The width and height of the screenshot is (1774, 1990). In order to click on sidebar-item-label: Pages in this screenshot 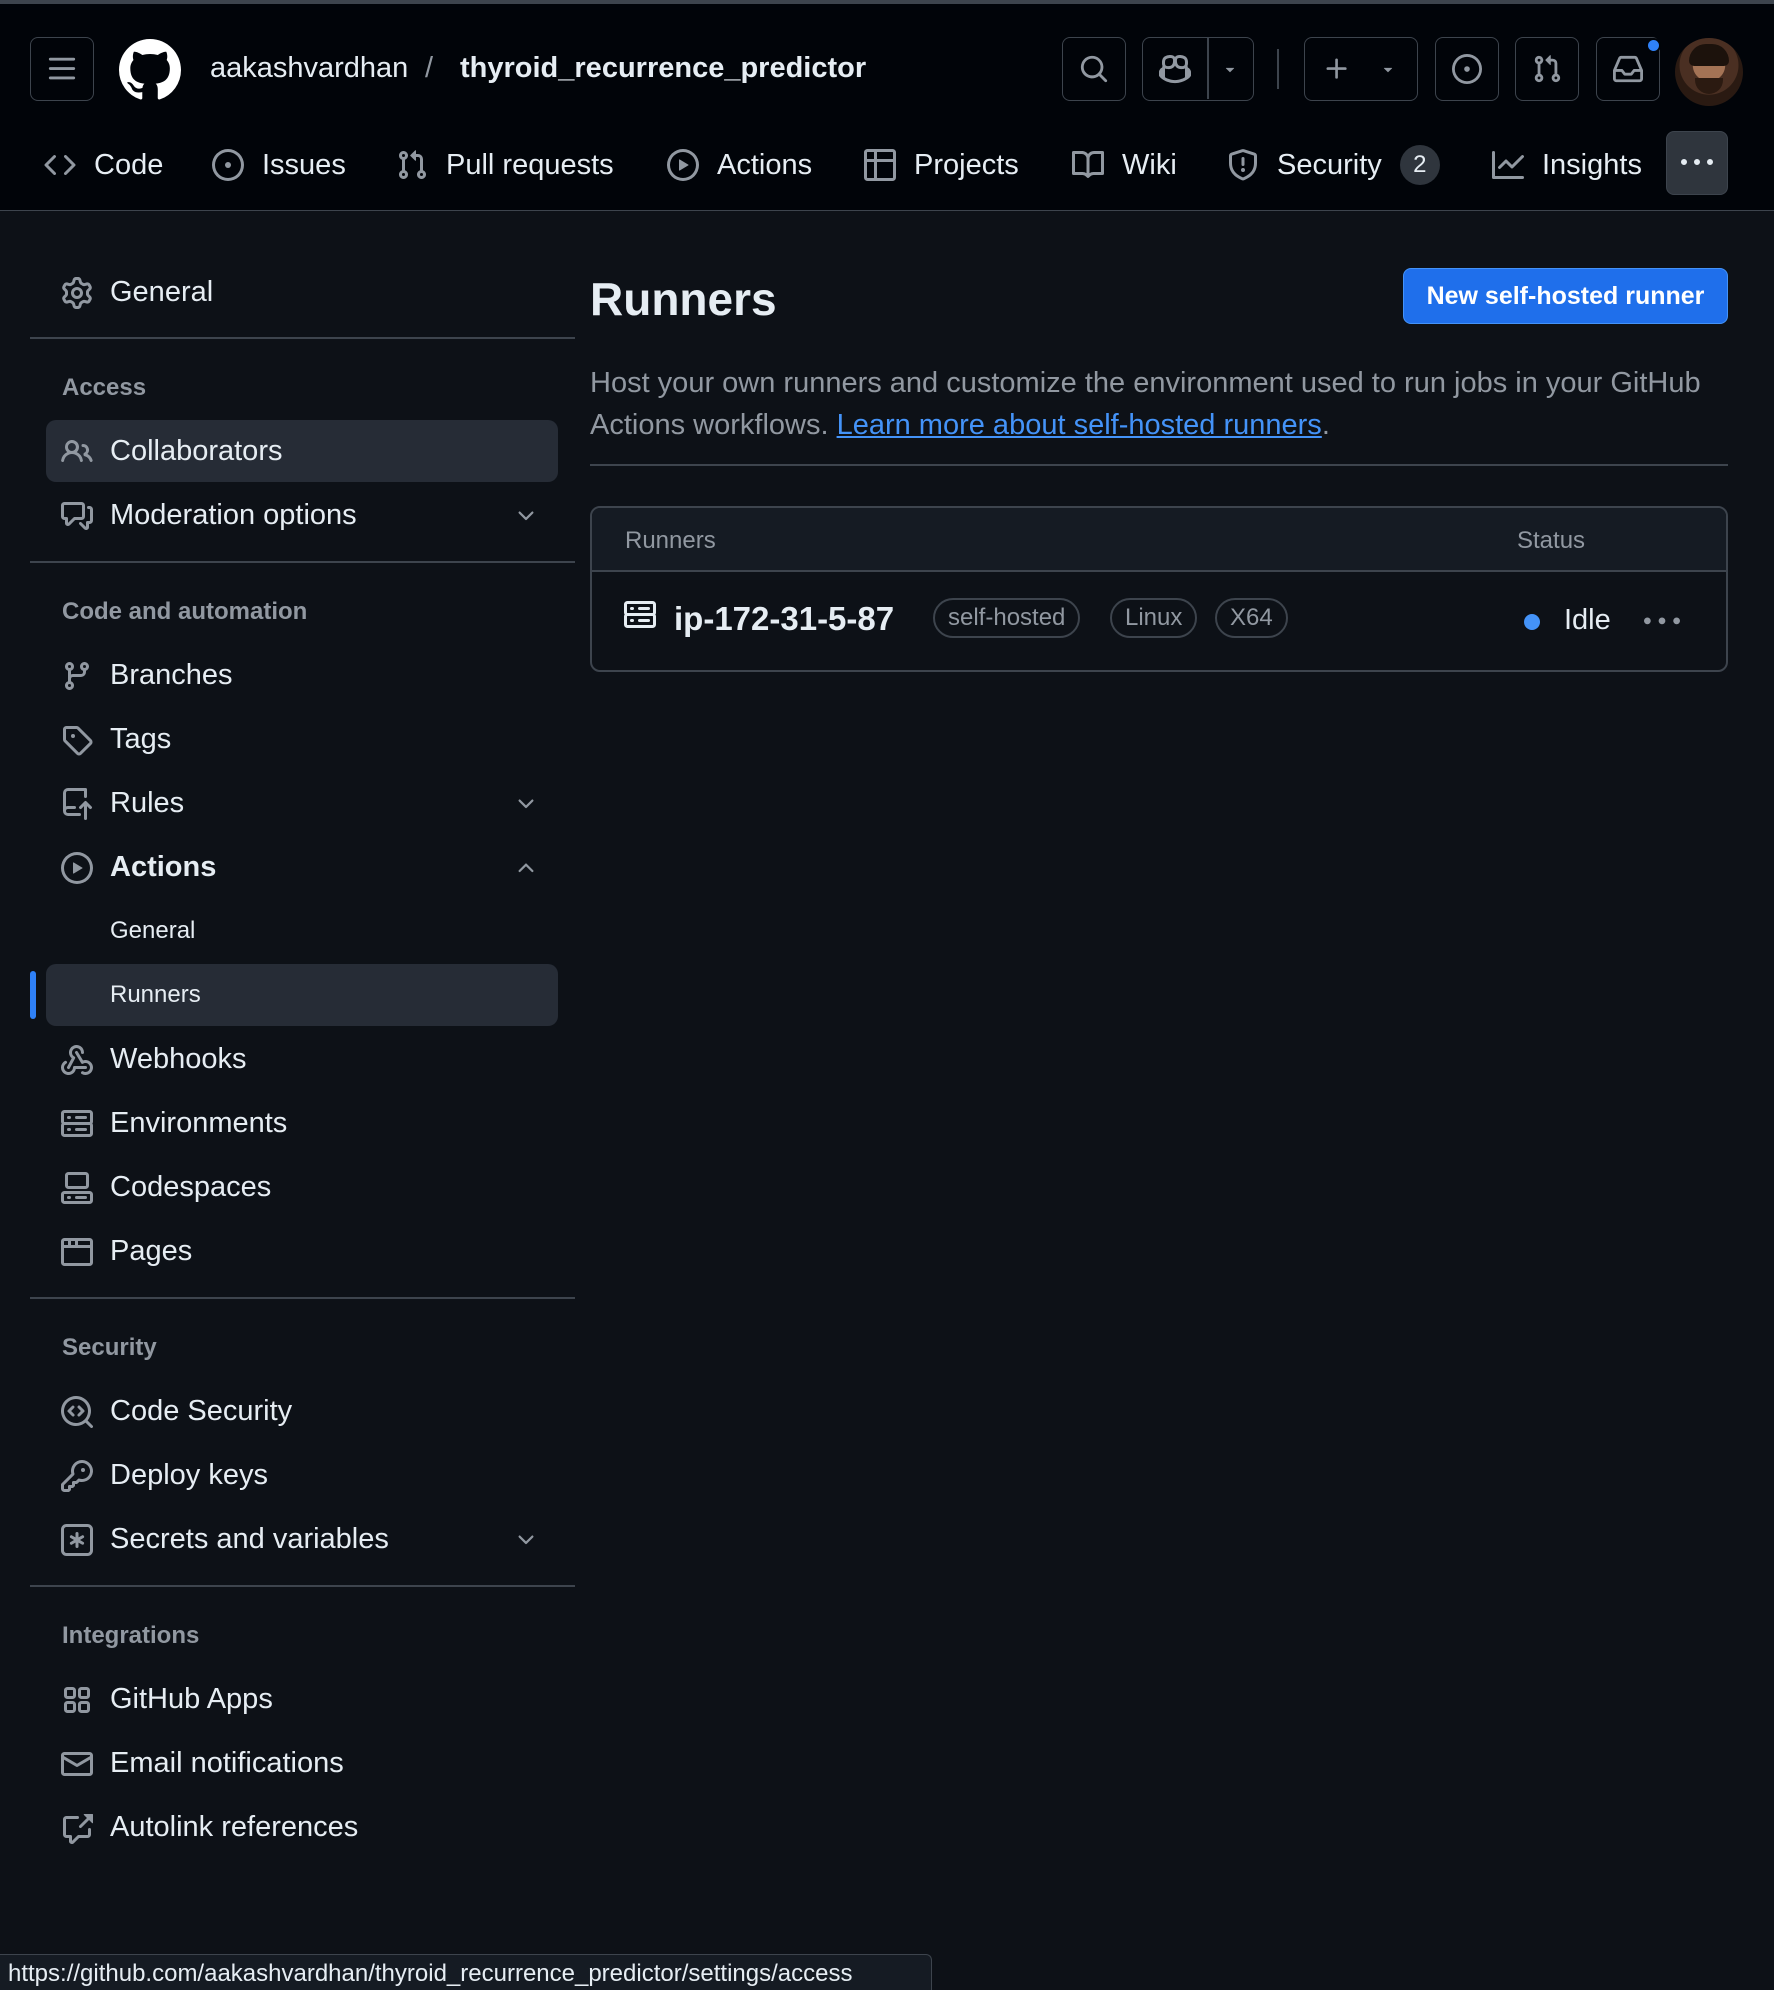, I will do `click(151, 1250)`.